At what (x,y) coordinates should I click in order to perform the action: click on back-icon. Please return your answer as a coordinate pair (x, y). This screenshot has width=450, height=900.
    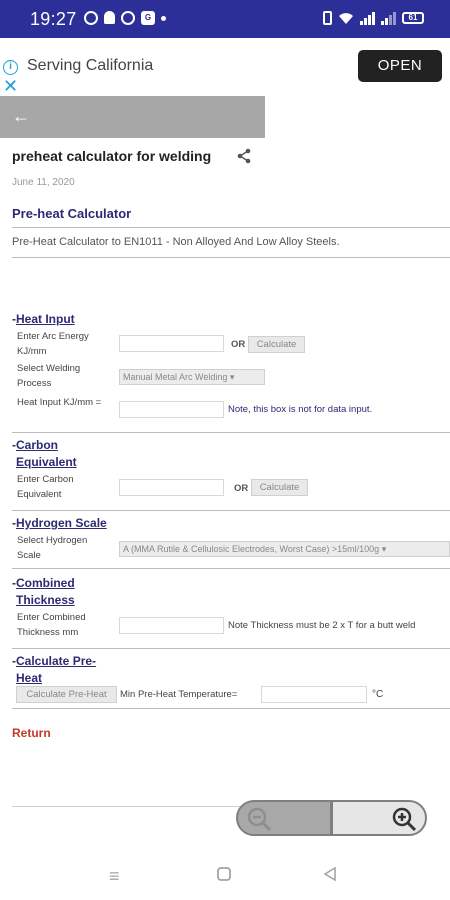
    Looking at the image, I should click on (330, 876).